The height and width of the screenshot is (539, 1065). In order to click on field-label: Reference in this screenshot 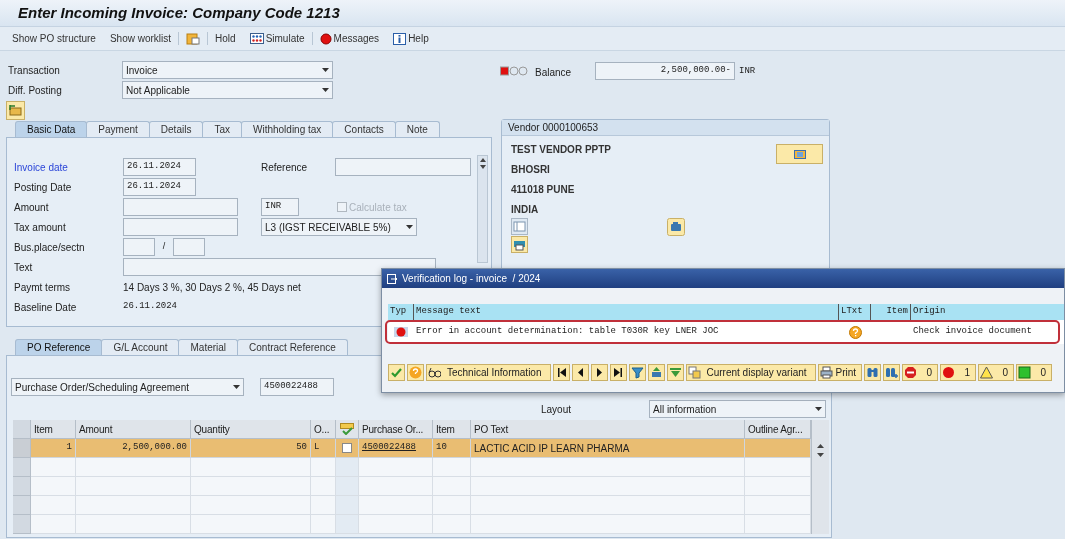, I will do `click(285, 167)`.